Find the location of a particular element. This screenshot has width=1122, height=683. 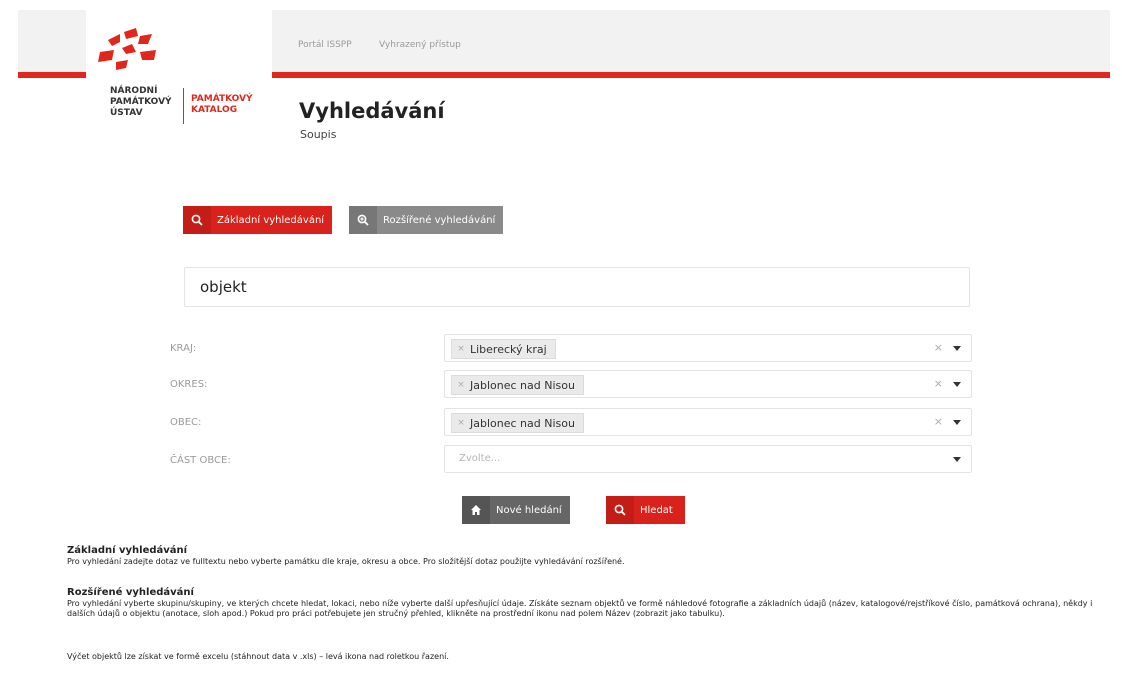

new-search-button: Nové hledání is located at coordinates (516, 510).